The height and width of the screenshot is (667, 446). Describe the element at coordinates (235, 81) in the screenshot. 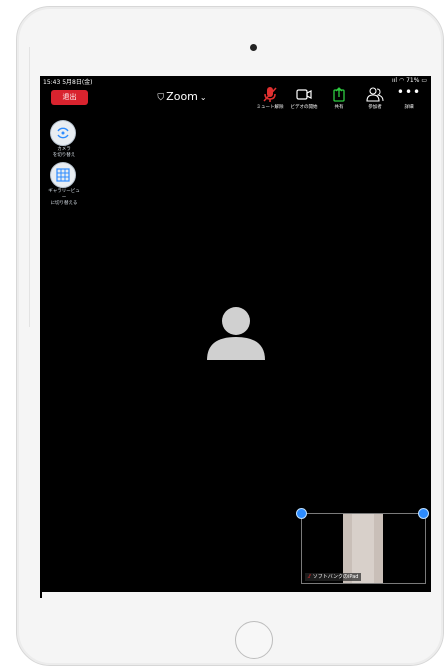

I see `status-bar: 15:43 5月8日(金) ııl ◠ 71% ▭` at that location.